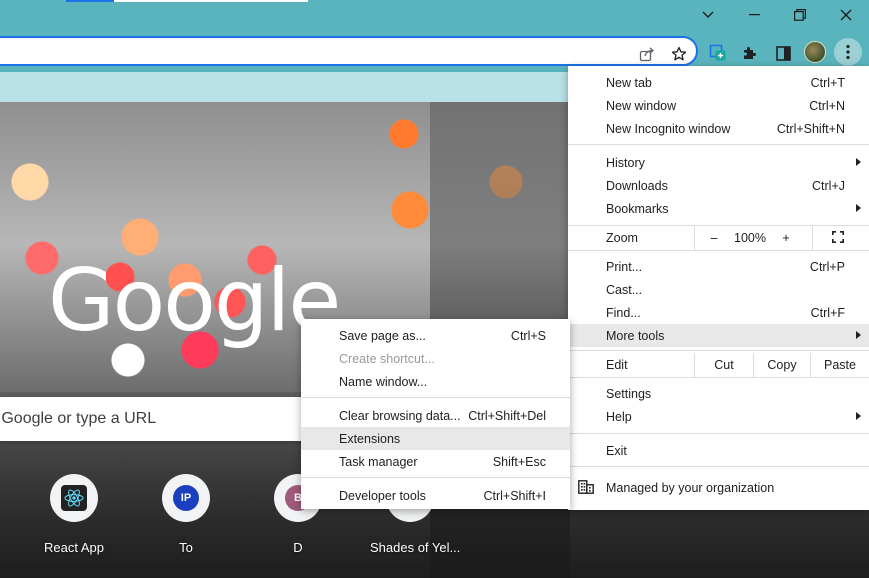  I want to click on shortcut-icon: IP, so click(186, 498).